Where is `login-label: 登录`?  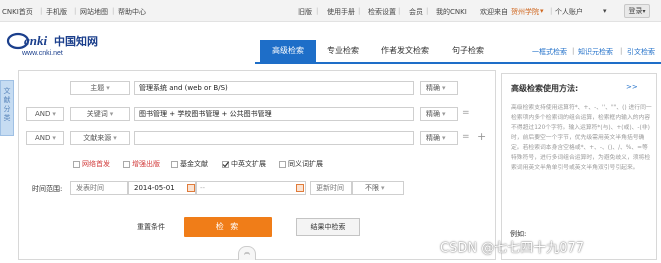 login-label: 登录 is located at coordinates (635, 11).